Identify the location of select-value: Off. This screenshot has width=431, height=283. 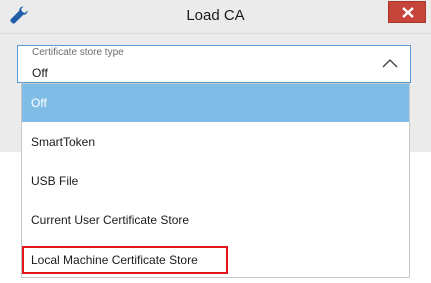
(40, 73).